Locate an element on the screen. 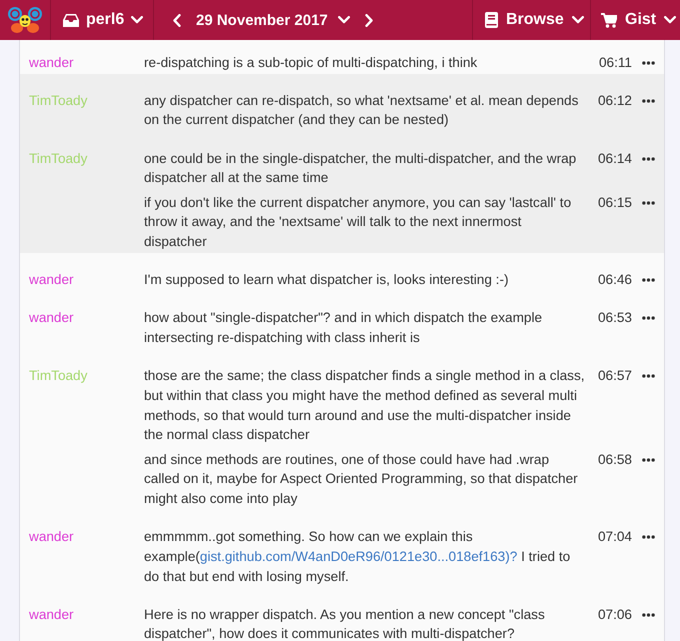  message-text: emmmmm..got something. So how can we explain this example(gist.github.com/W4anD0eR96/0121e30...018ef163)? I tried to do that but end with losing myself. is located at coordinates (358, 557).